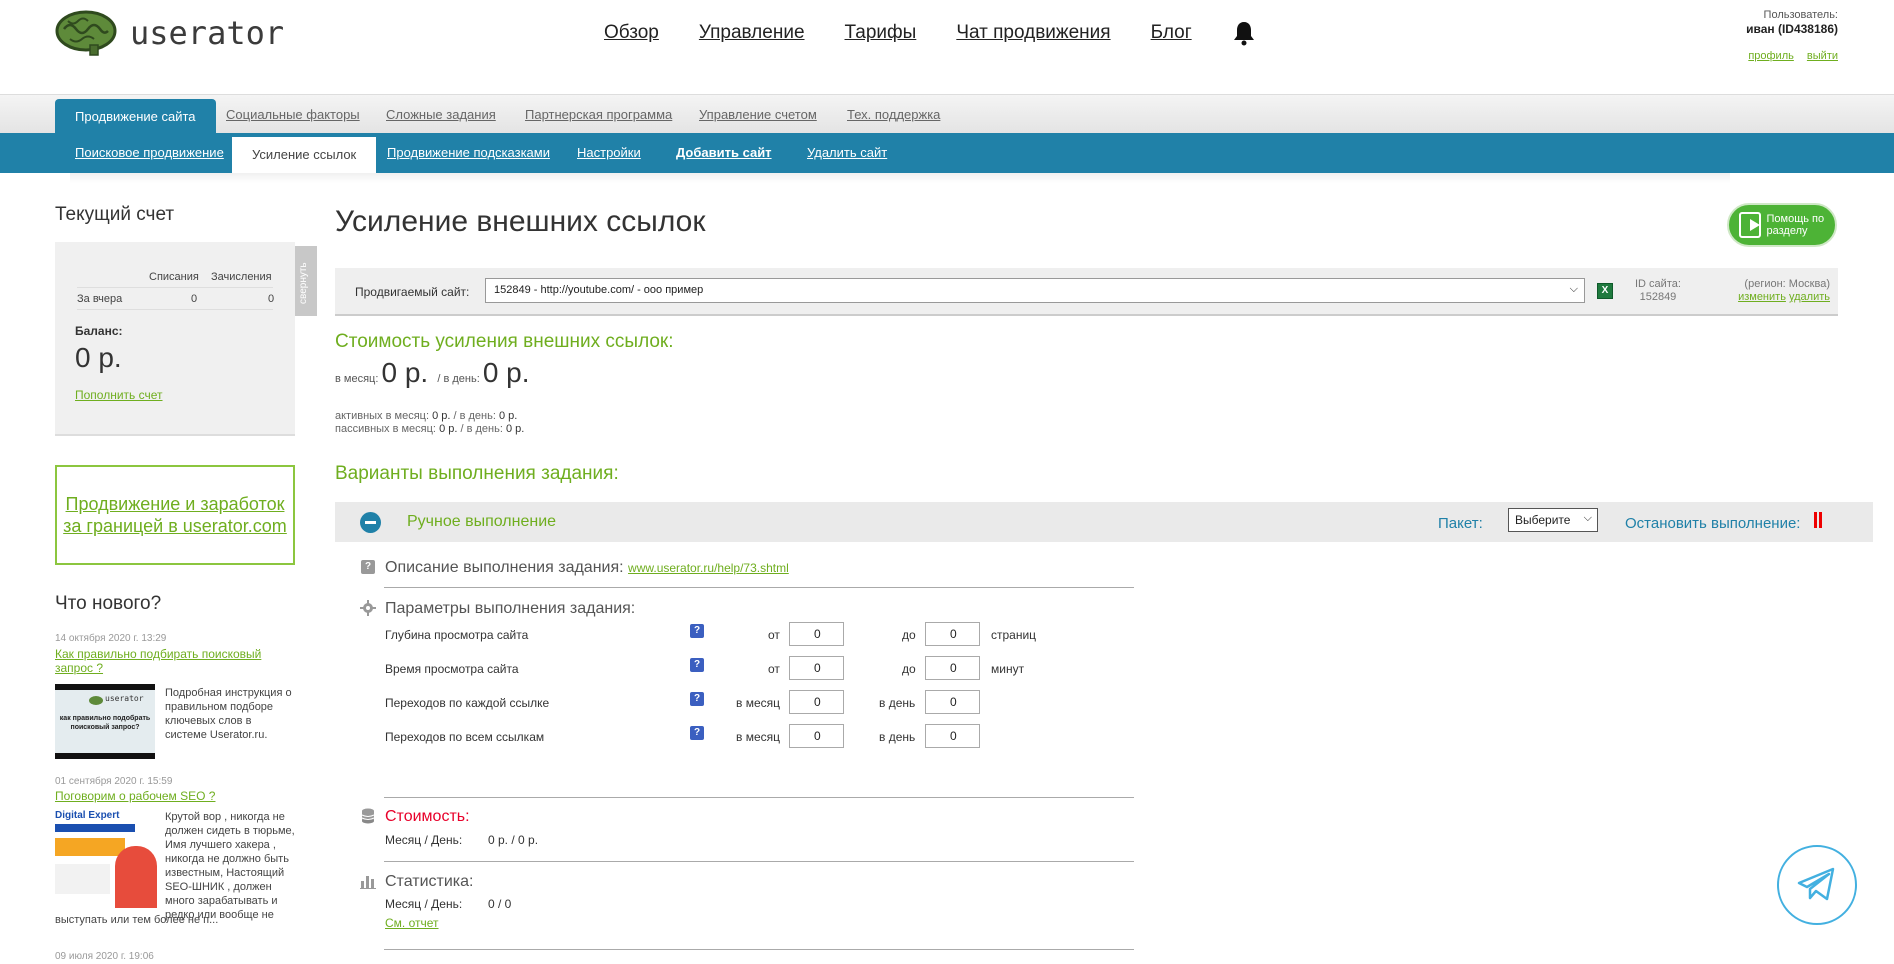 The height and width of the screenshot is (964, 1894). Describe the element at coordinates (241, 277) in the screenshot. I see `col-credit: Зачисления` at that location.